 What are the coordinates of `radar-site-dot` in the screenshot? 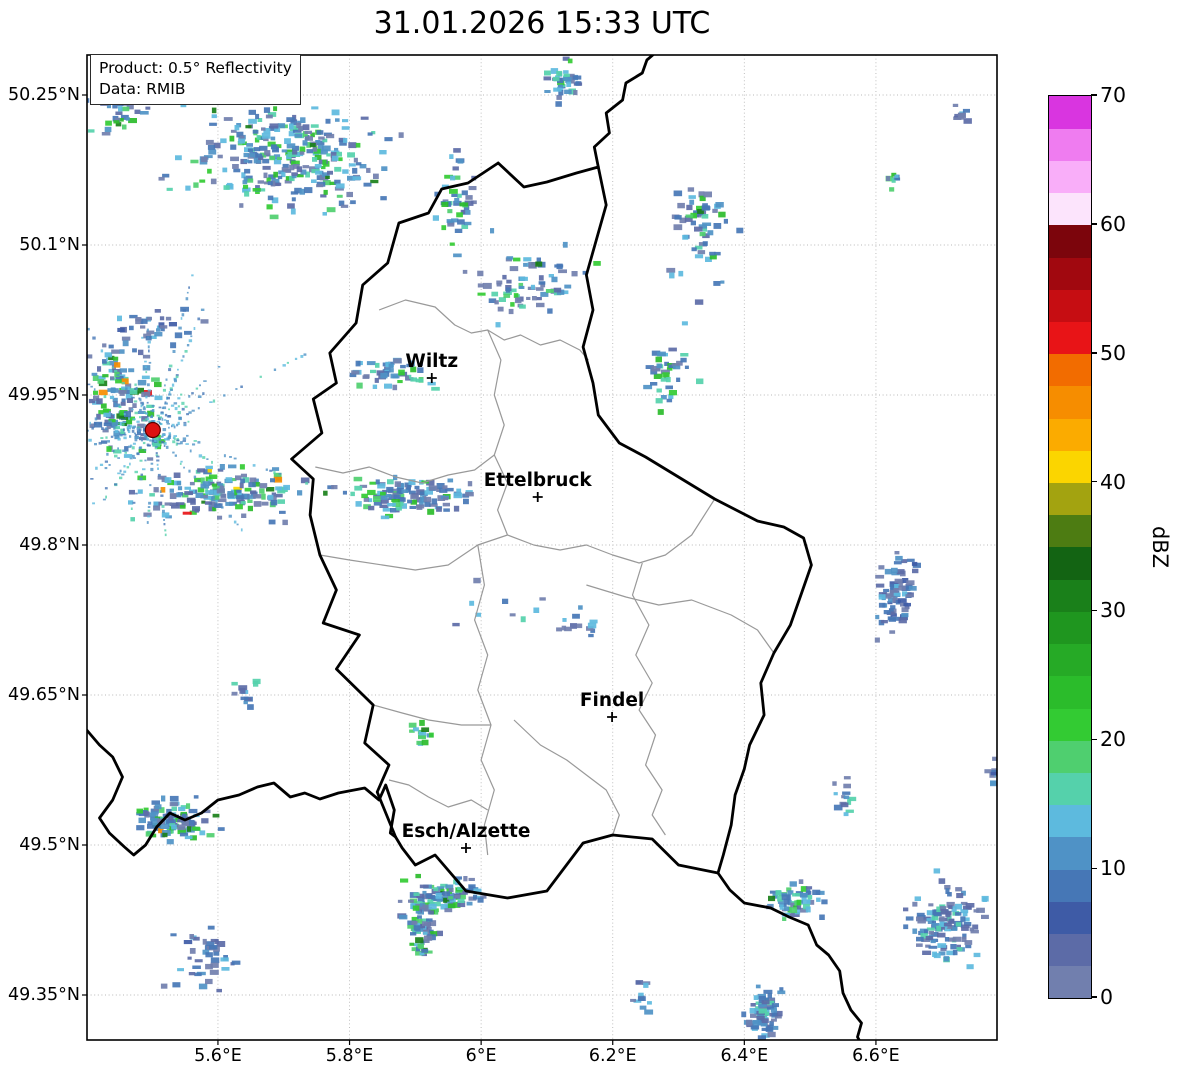 It's located at (152, 430).